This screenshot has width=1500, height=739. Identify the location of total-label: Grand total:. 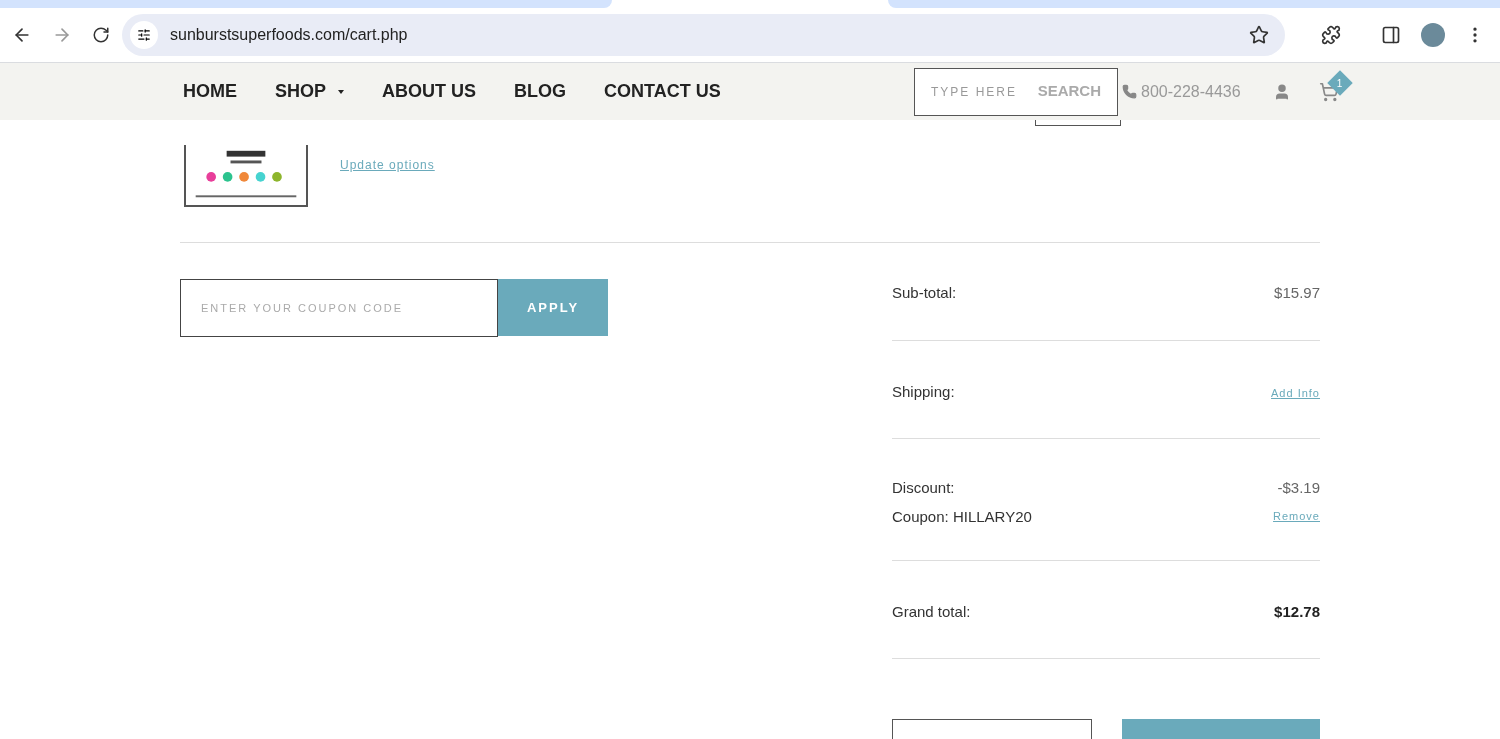
(931, 612).